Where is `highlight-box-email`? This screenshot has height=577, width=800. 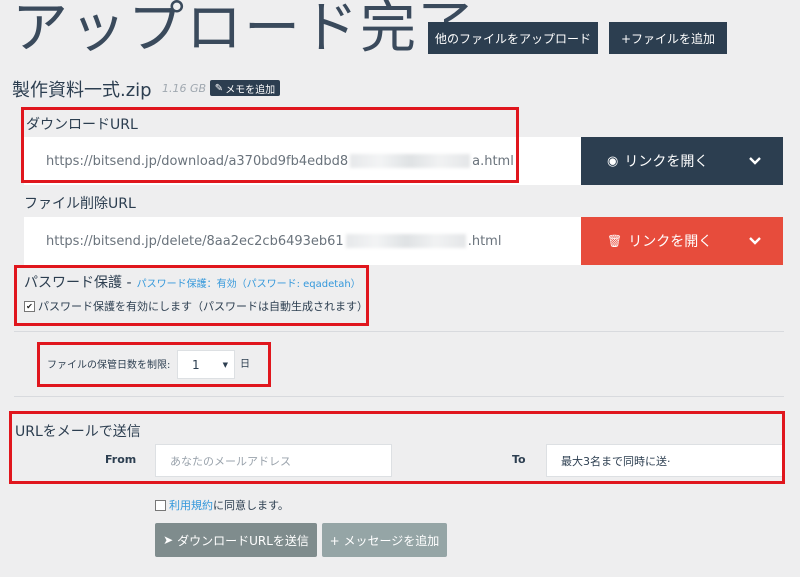
highlight-box-email is located at coordinates (397, 447).